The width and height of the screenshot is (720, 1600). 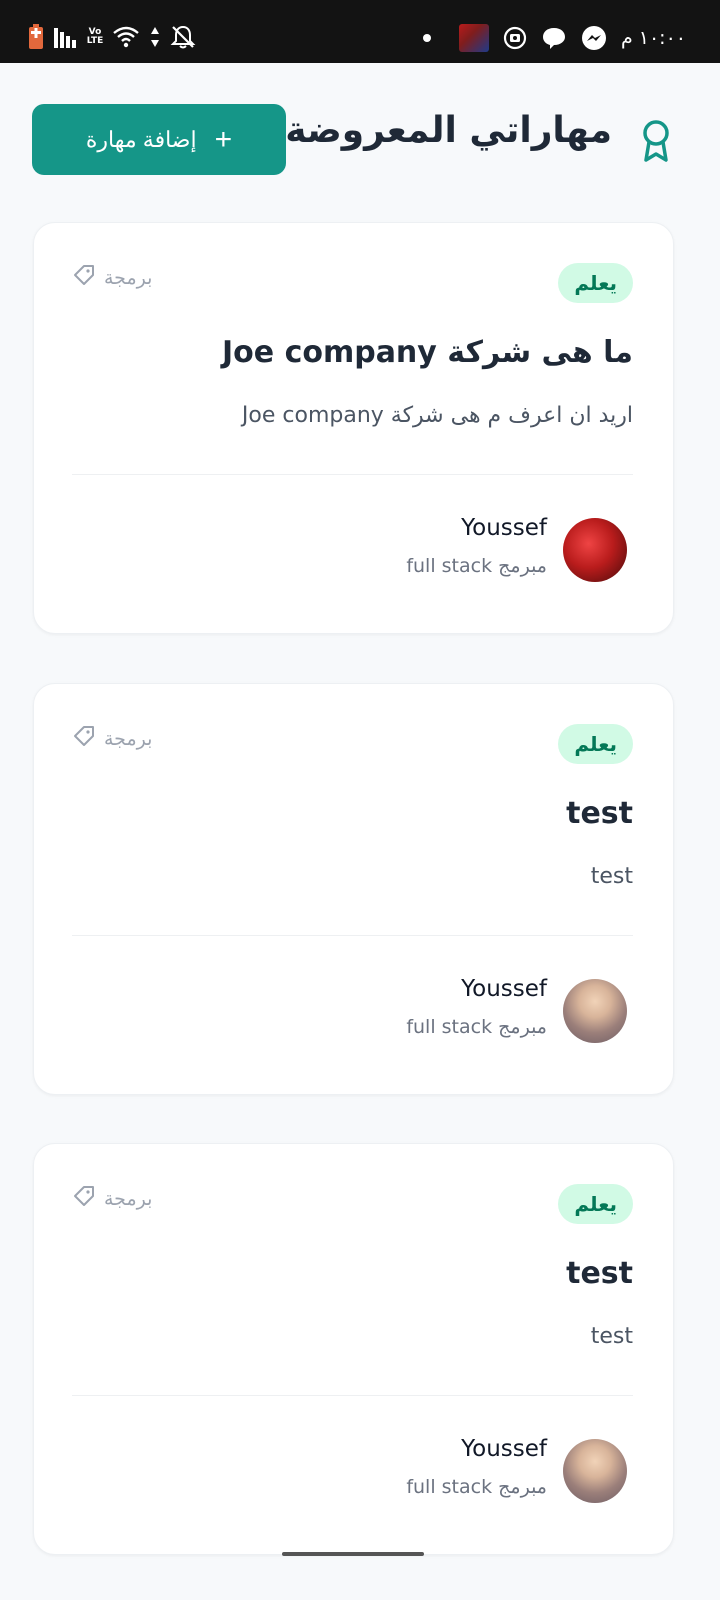 What do you see at coordinates (656, 143) in the screenshot?
I see `award-icon` at bounding box center [656, 143].